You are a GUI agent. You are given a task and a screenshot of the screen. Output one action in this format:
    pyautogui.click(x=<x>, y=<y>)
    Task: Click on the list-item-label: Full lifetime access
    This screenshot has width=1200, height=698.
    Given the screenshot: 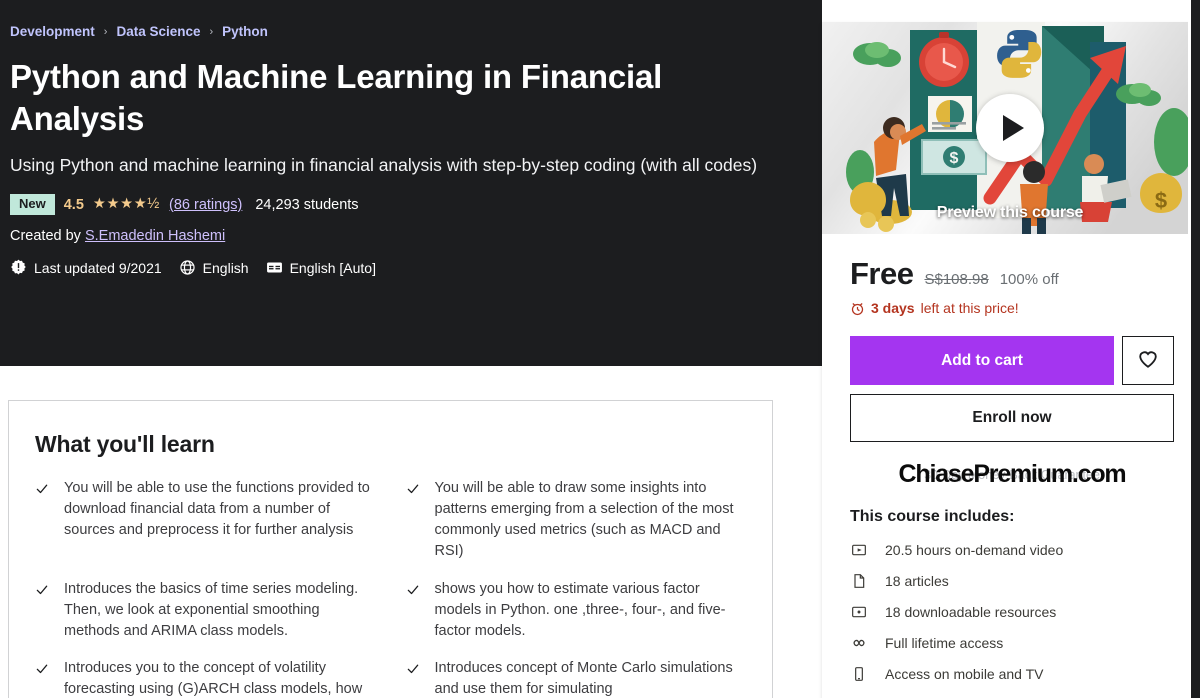 What is the action you would take?
    pyautogui.click(x=944, y=642)
    